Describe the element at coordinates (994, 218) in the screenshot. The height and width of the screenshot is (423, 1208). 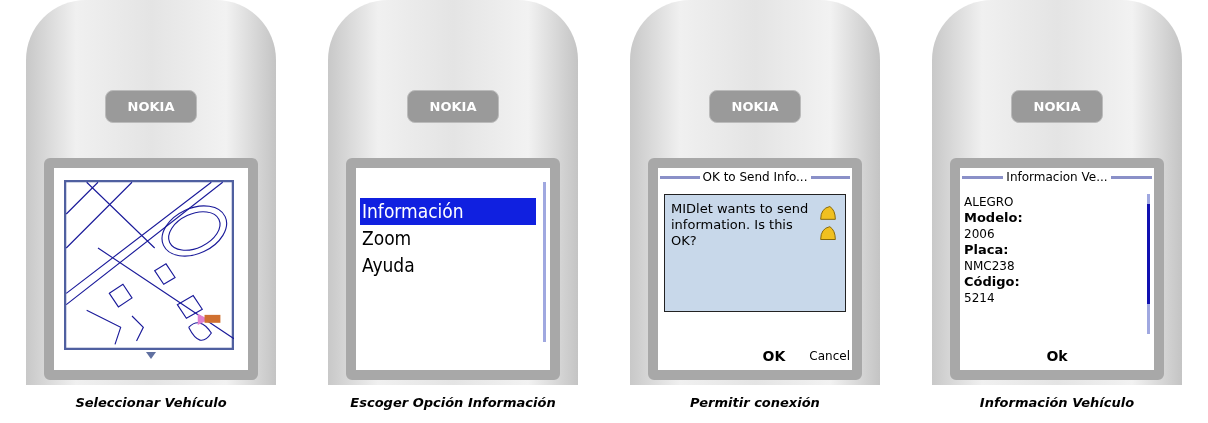
I see `field-label: Modelo:` at that location.